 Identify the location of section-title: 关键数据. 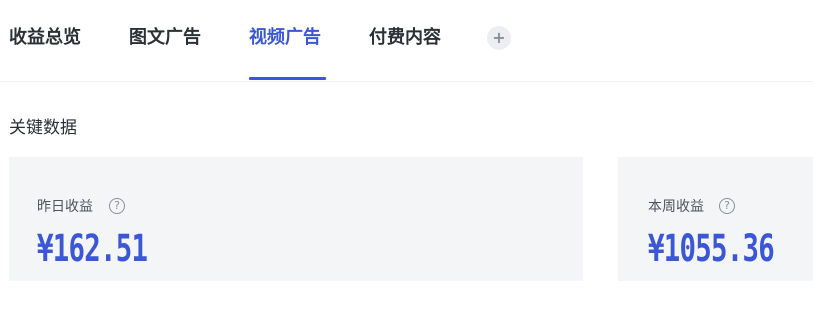
(43, 128).